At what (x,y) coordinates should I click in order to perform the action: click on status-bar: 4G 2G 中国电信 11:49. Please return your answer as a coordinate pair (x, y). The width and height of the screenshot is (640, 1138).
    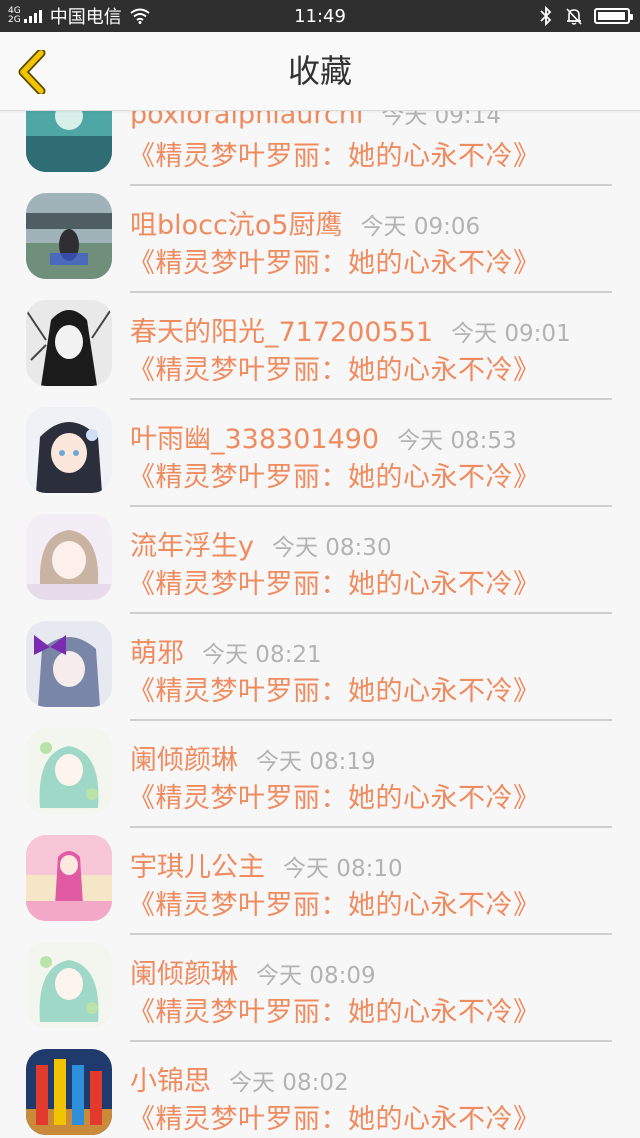
    Looking at the image, I should click on (320, 16).